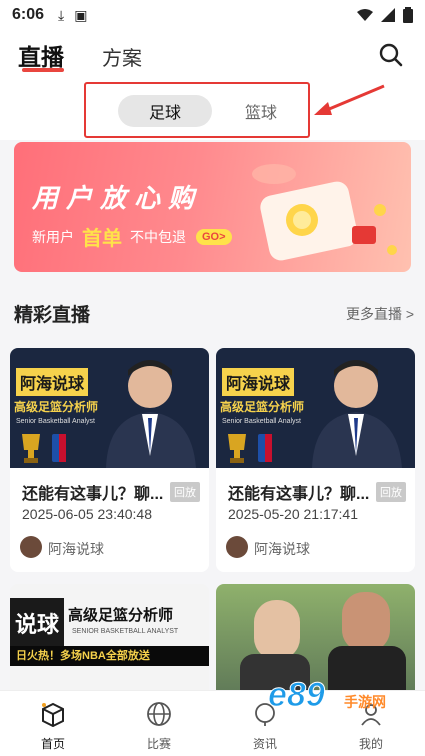  Describe the element at coordinates (388, 15) in the screenshot. I see `signal-icon` at that location.